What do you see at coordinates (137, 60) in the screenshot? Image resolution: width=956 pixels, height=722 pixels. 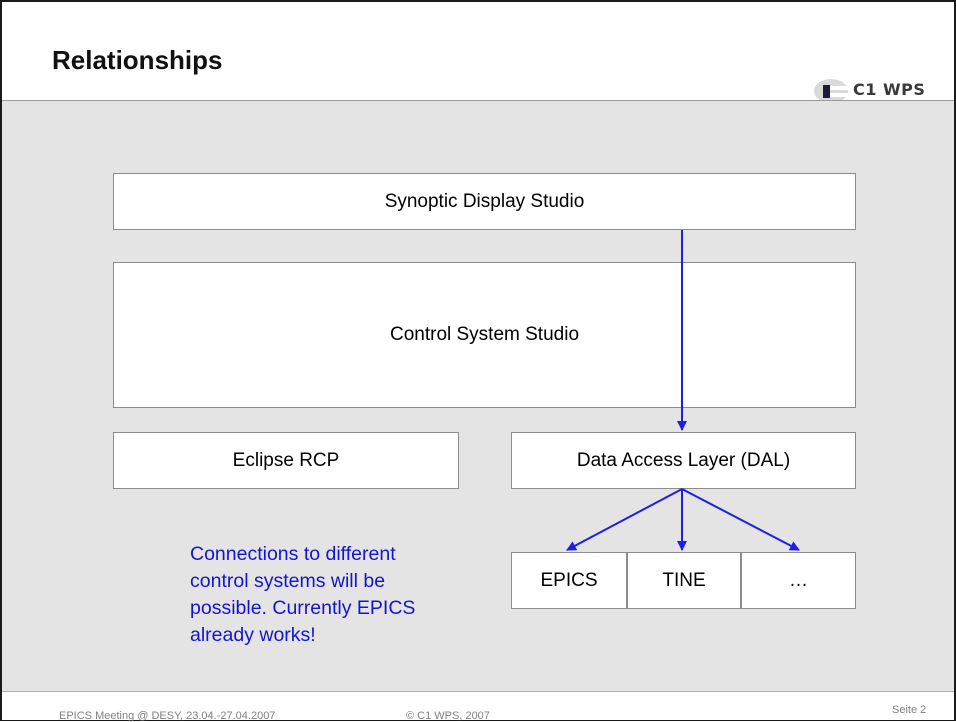 I see `slide-title: Relationships` at bounding box center [137, 60].